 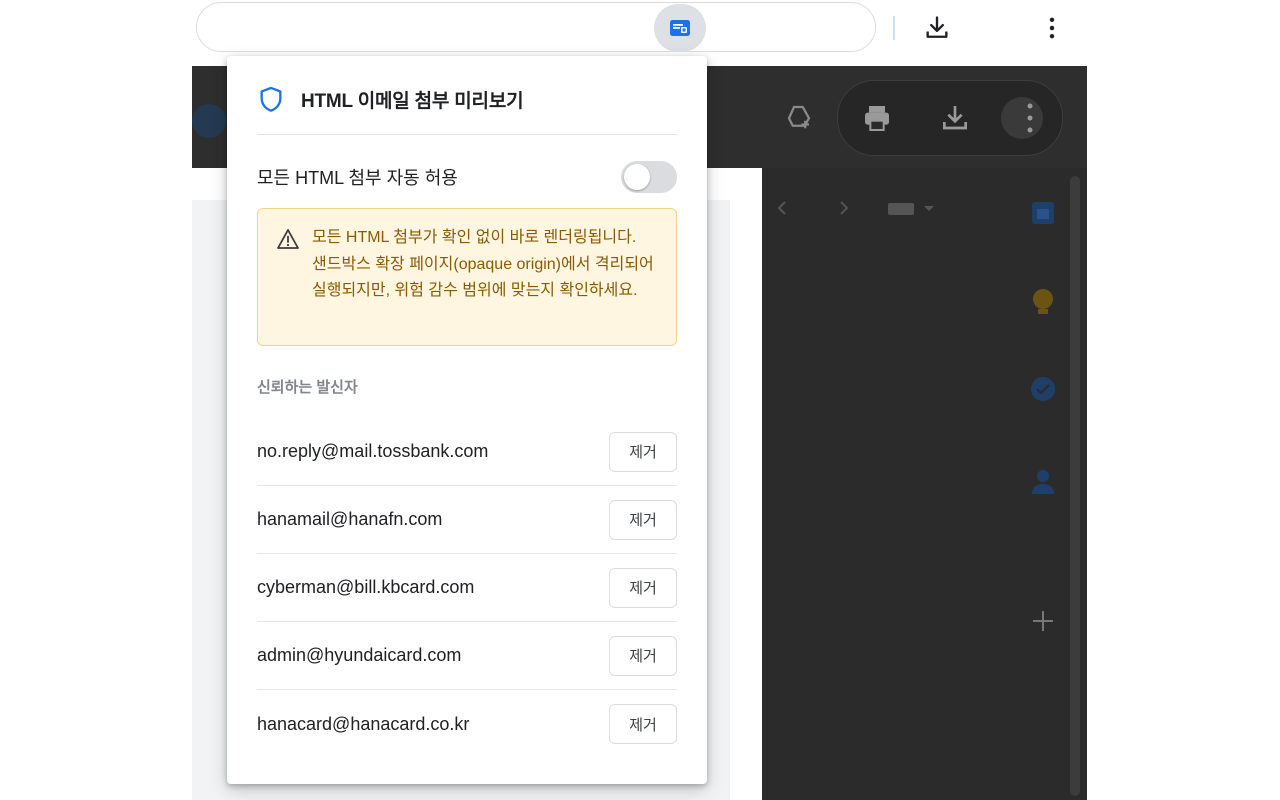 I want to click on html-attachment-extension-icon, so click(x=680, y=28).